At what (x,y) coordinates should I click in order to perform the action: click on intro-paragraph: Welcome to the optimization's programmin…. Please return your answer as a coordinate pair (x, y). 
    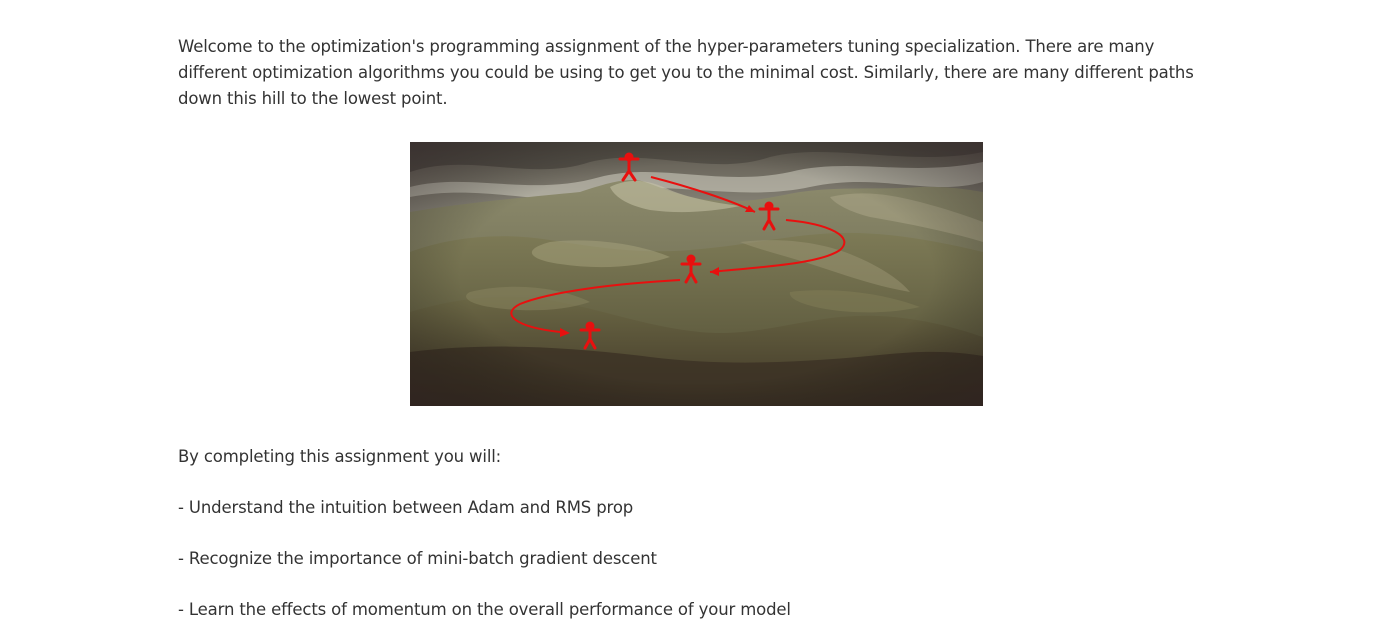
    Looking at the image, I should click on (686, 72).